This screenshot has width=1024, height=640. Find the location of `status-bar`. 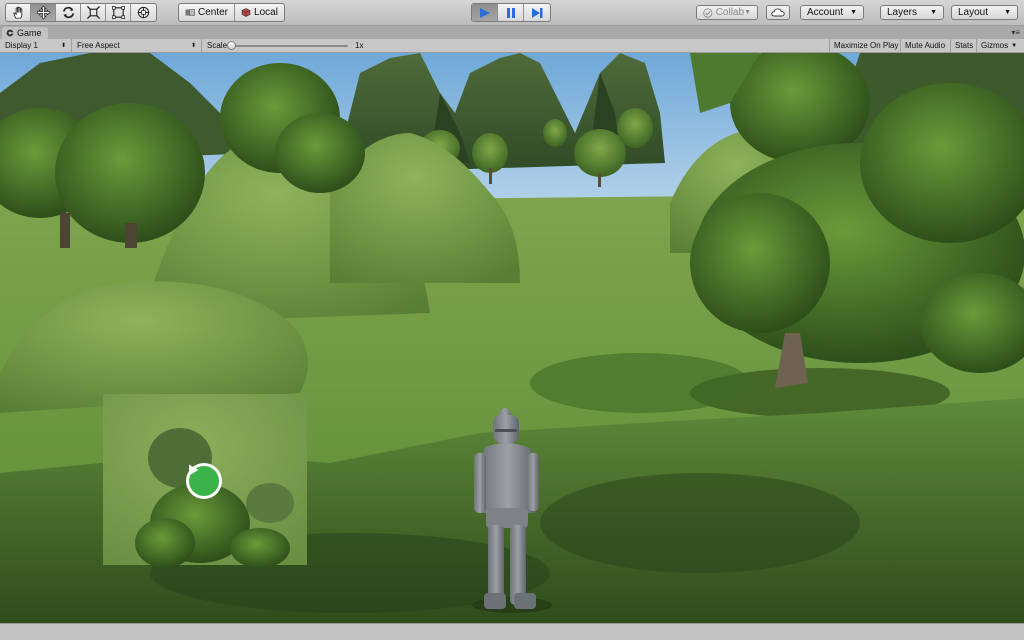

status-bar is located at coordinates (512, 631).